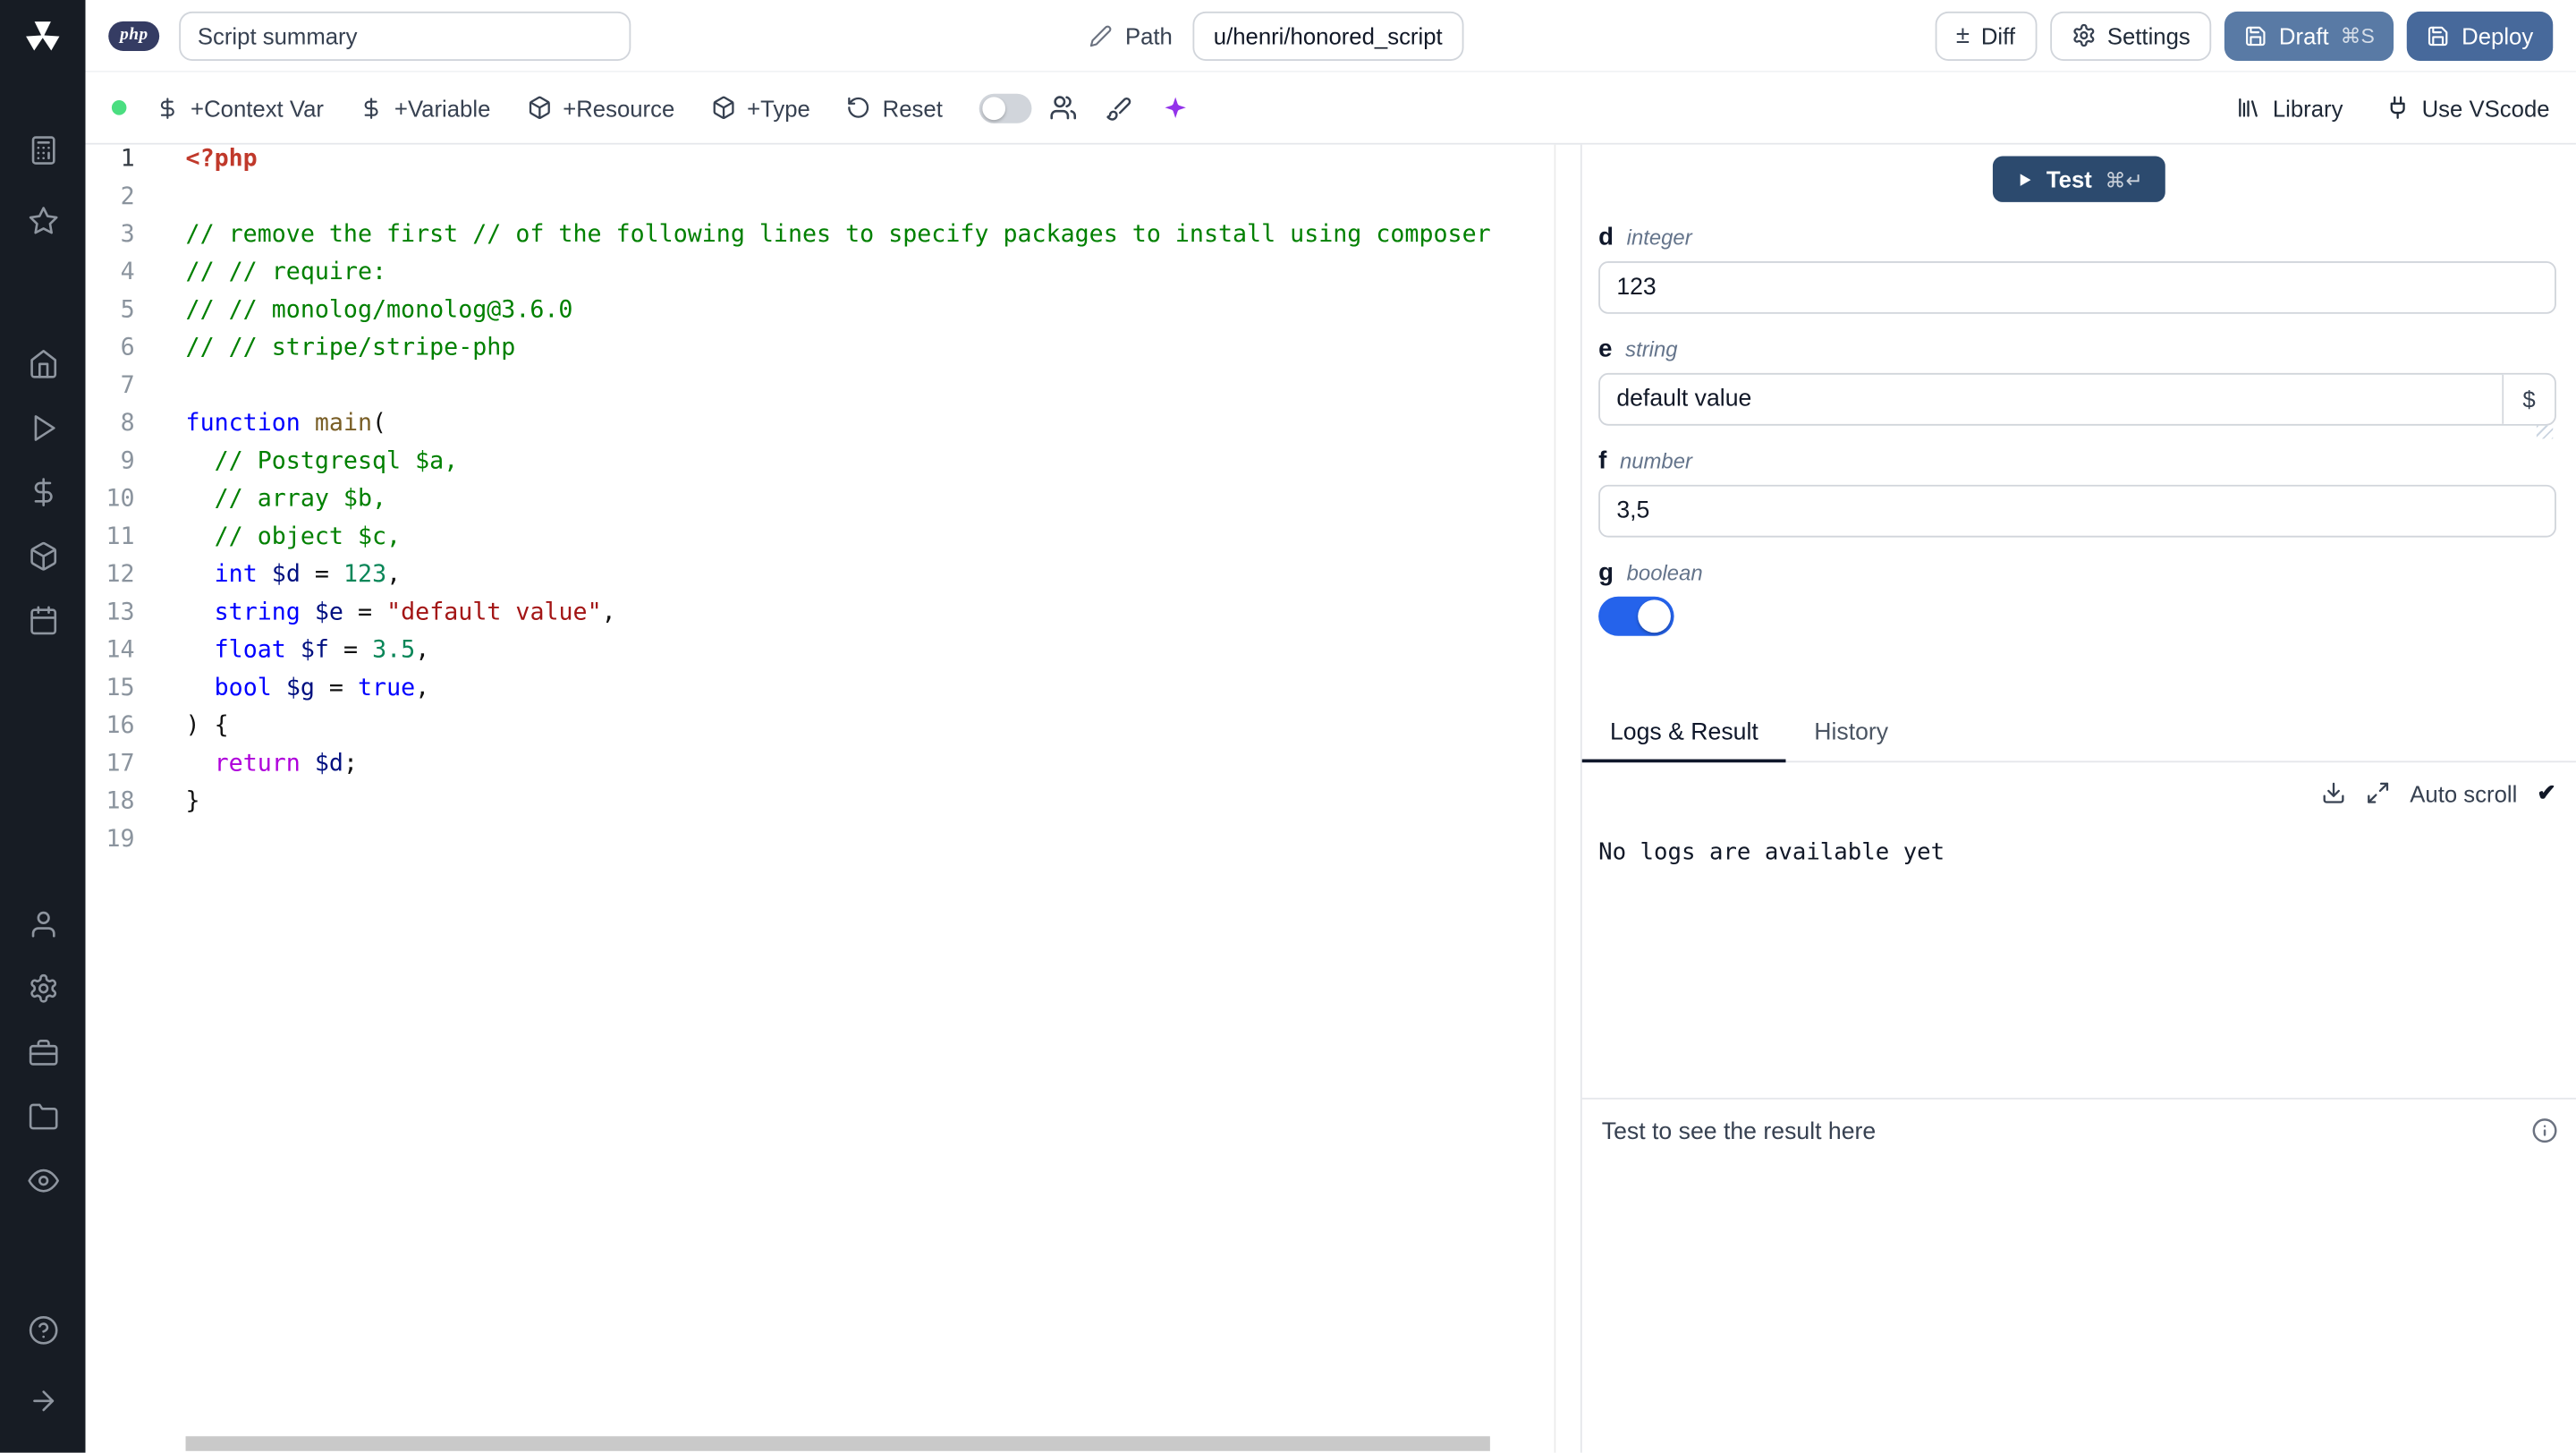 The width and height of the screenshot is (2576, 1453). What do you see at coordinates (2545, 432) in the screenshot?
I see `resize-grip` at bounding box center [2545, 432].